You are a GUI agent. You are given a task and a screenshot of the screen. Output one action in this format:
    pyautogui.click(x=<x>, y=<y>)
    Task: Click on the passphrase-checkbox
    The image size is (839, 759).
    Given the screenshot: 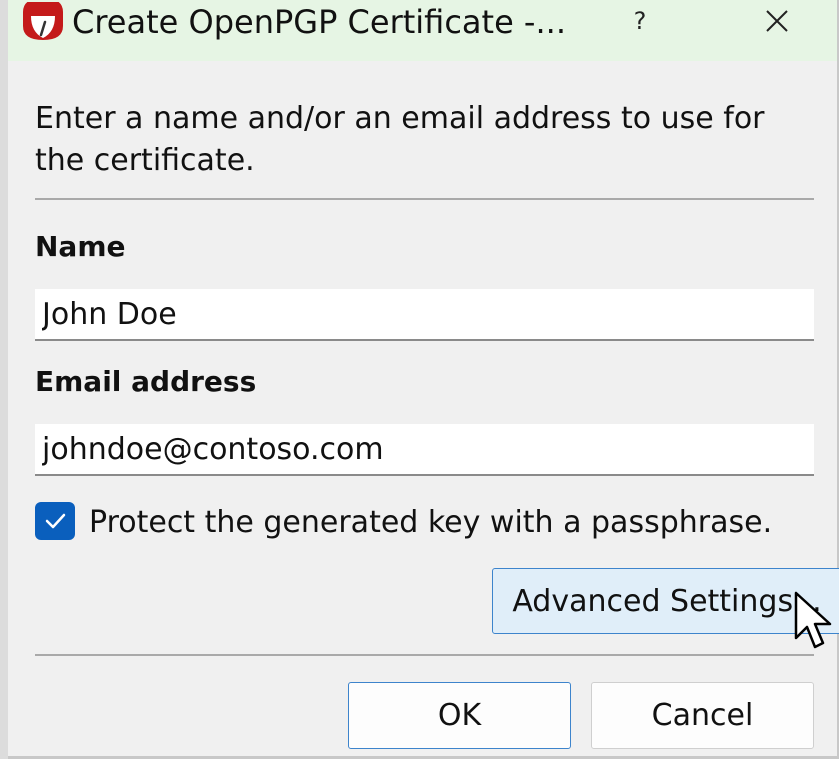 What is the action you would take?
    pyautogui.click(x=55, y=521)
    